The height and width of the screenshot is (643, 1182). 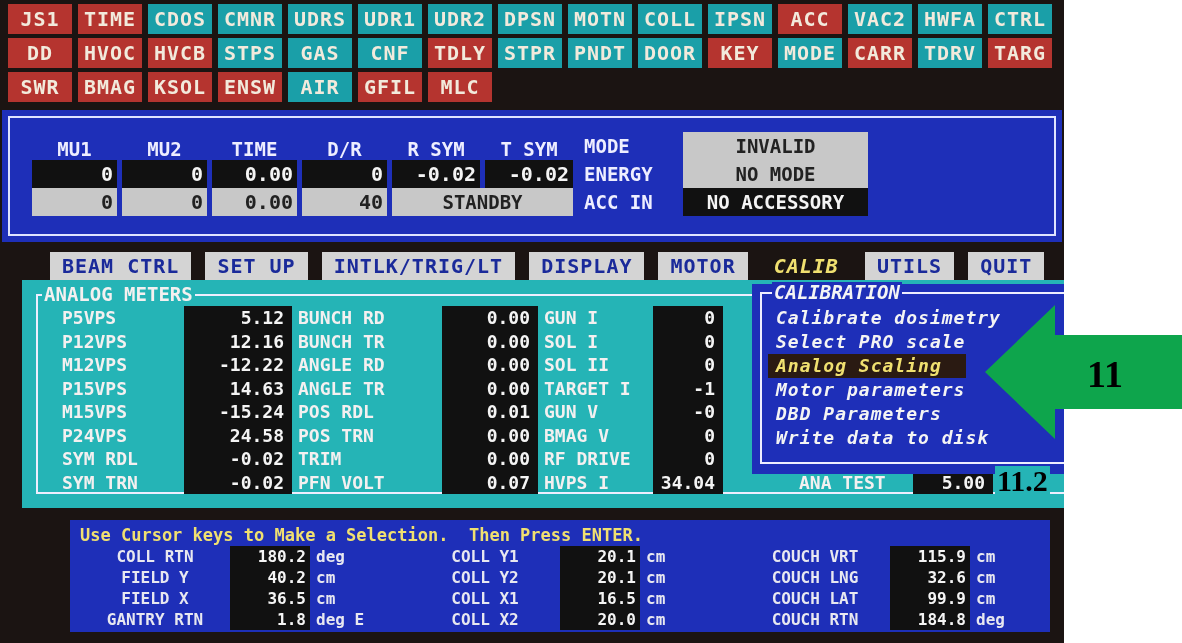 I want to click on status-tile: CNF, so click(x=390, y=53).